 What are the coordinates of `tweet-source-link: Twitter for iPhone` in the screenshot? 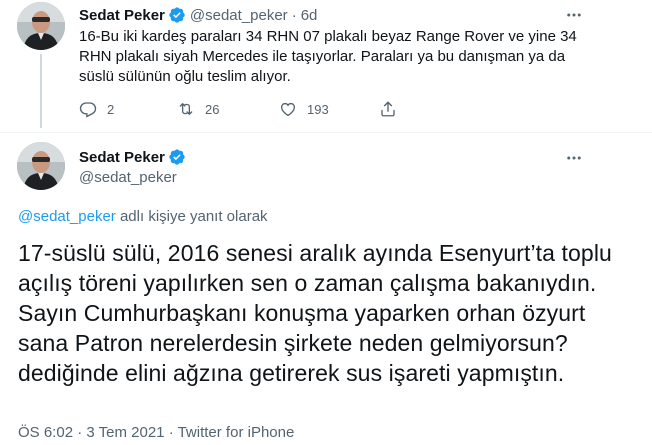 It's located at (236, 432).